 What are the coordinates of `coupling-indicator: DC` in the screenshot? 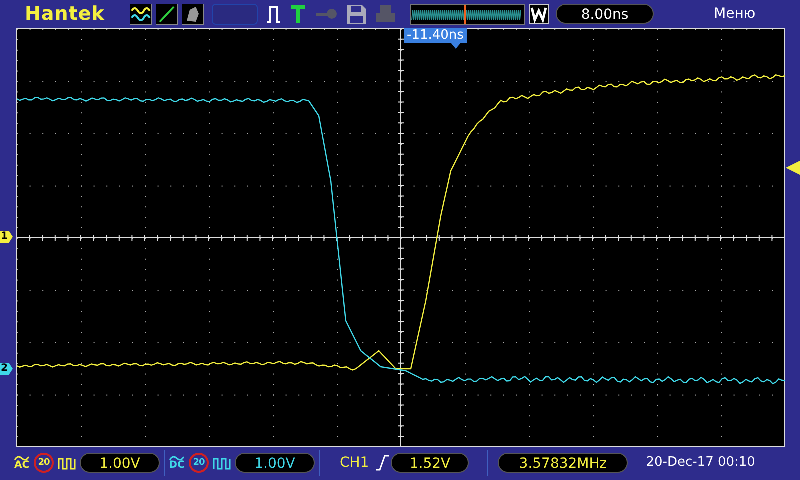 It's located at (177, 463).